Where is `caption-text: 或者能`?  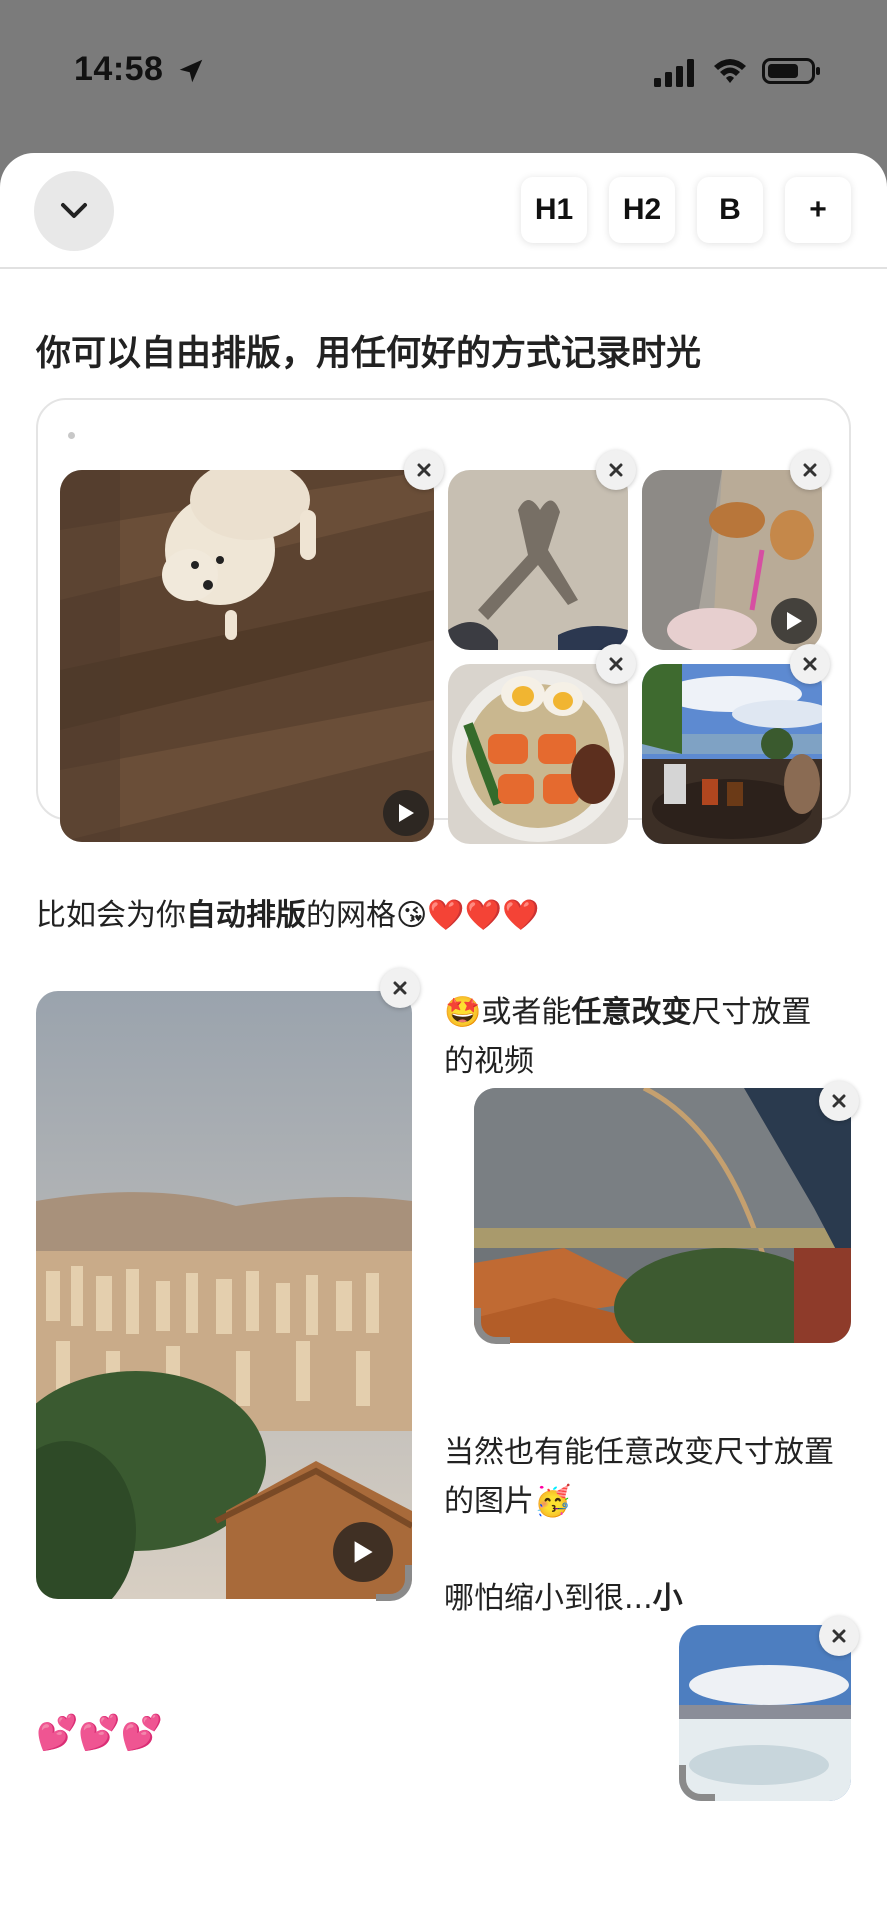 caption-text: 或者能 is located at coordinates (526, 1012).